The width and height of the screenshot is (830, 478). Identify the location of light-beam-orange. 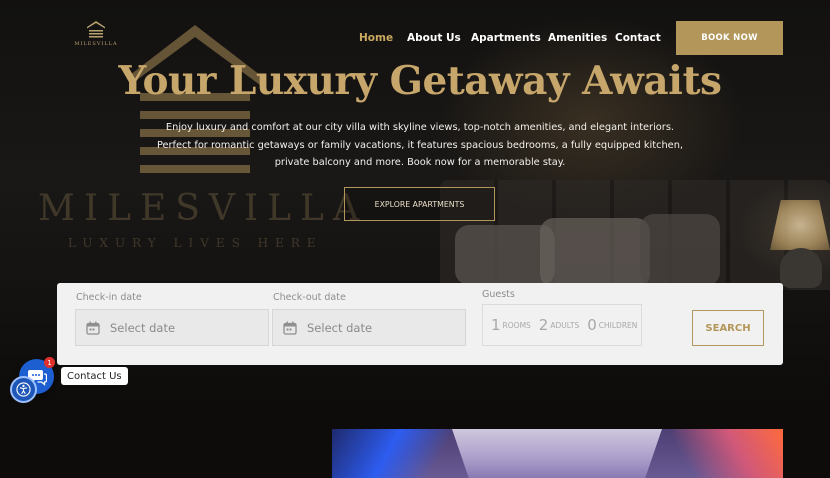
(728, 453).